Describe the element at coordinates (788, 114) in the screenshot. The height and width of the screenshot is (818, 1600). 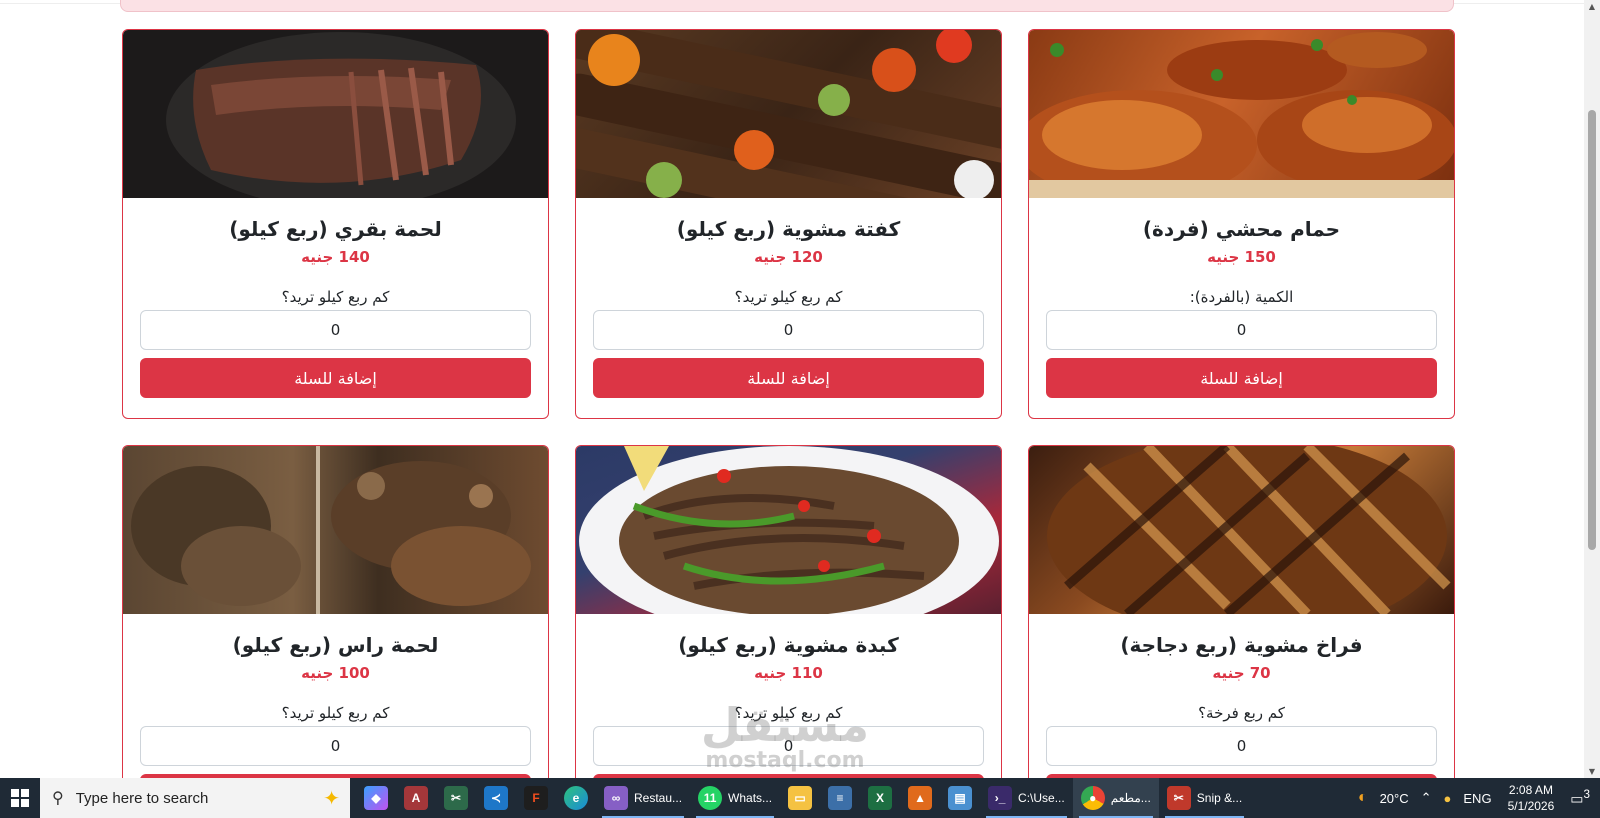
I see `kofta-photo` at that location.